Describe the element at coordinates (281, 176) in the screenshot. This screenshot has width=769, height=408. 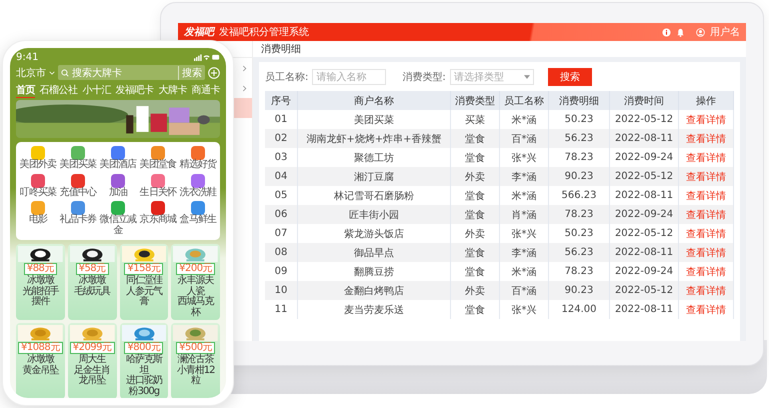
I see `table-cell: 04` at that location.